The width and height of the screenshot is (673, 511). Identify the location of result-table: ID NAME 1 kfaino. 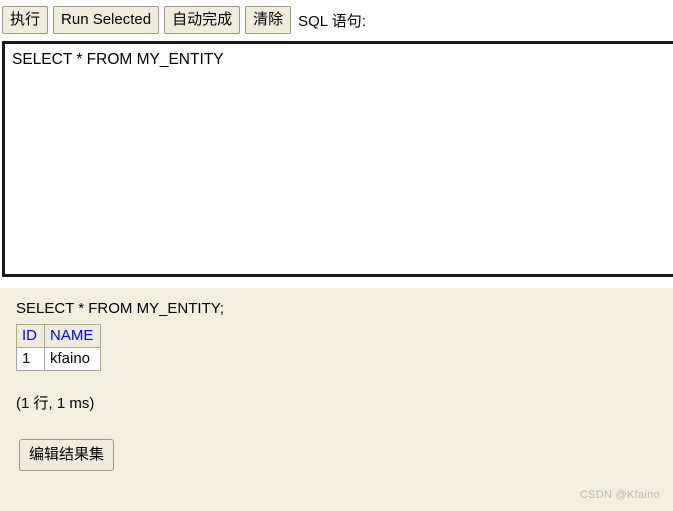
(59, 347).